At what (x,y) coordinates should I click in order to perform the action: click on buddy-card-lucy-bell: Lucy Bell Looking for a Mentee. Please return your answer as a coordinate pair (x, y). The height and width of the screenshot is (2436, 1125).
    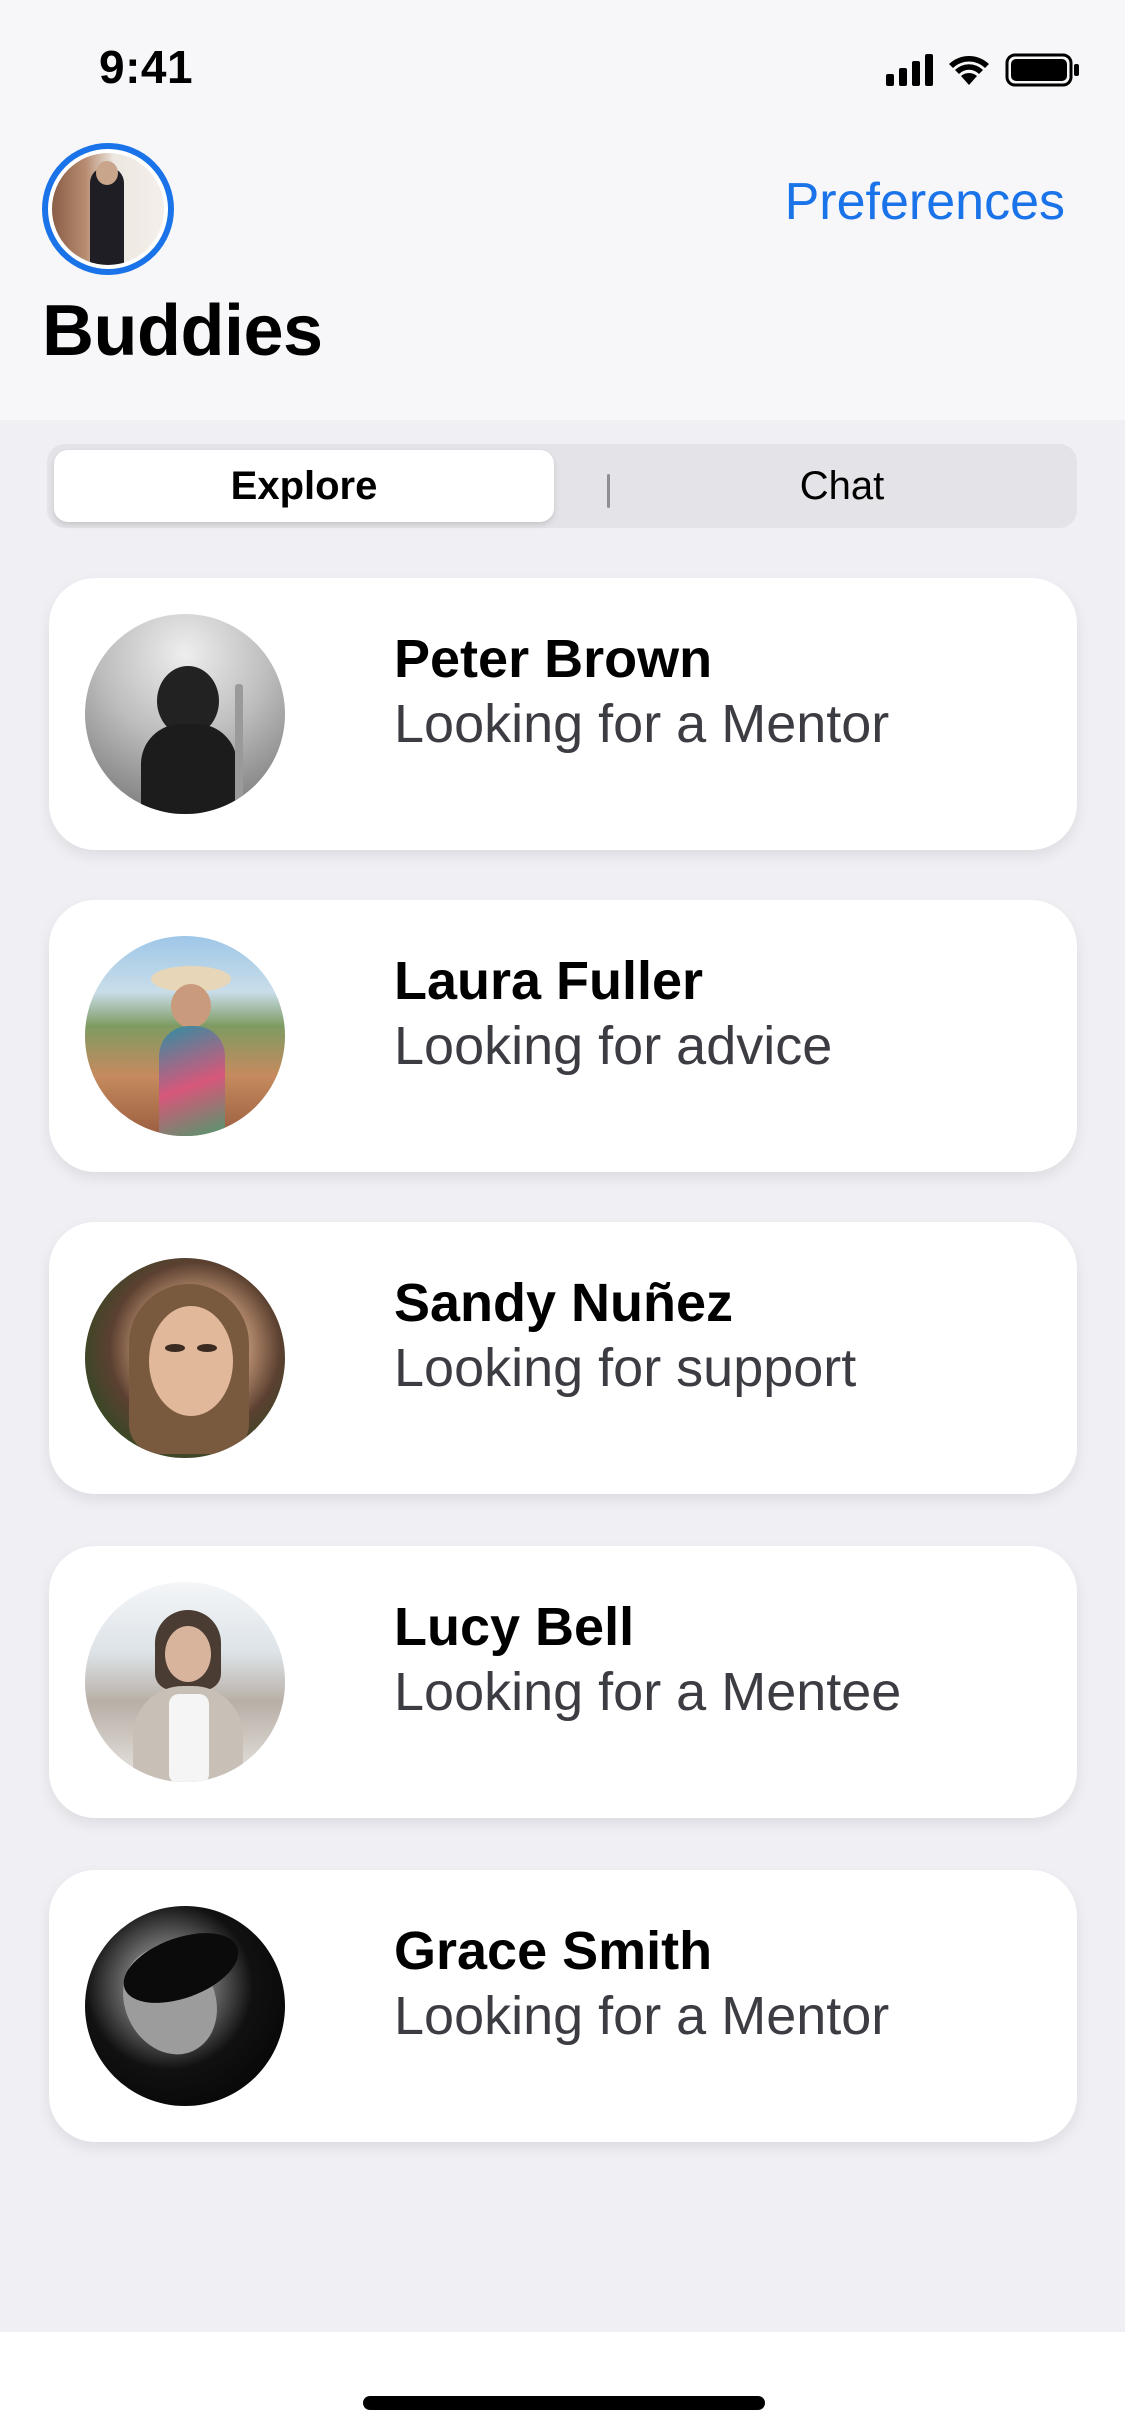
    Looking at the image, I should click on (563, 1682).